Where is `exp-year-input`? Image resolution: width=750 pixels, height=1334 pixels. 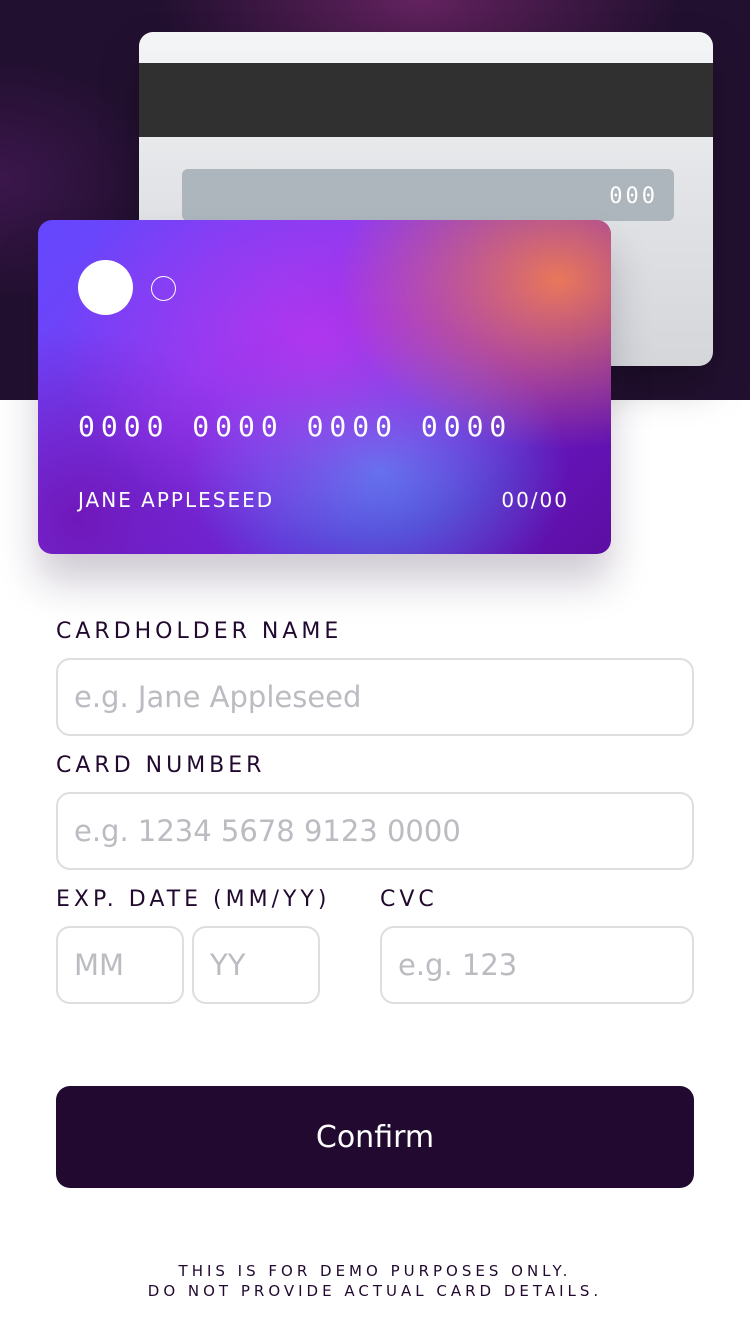 exp-year-input is located at coordinates (256, 965).